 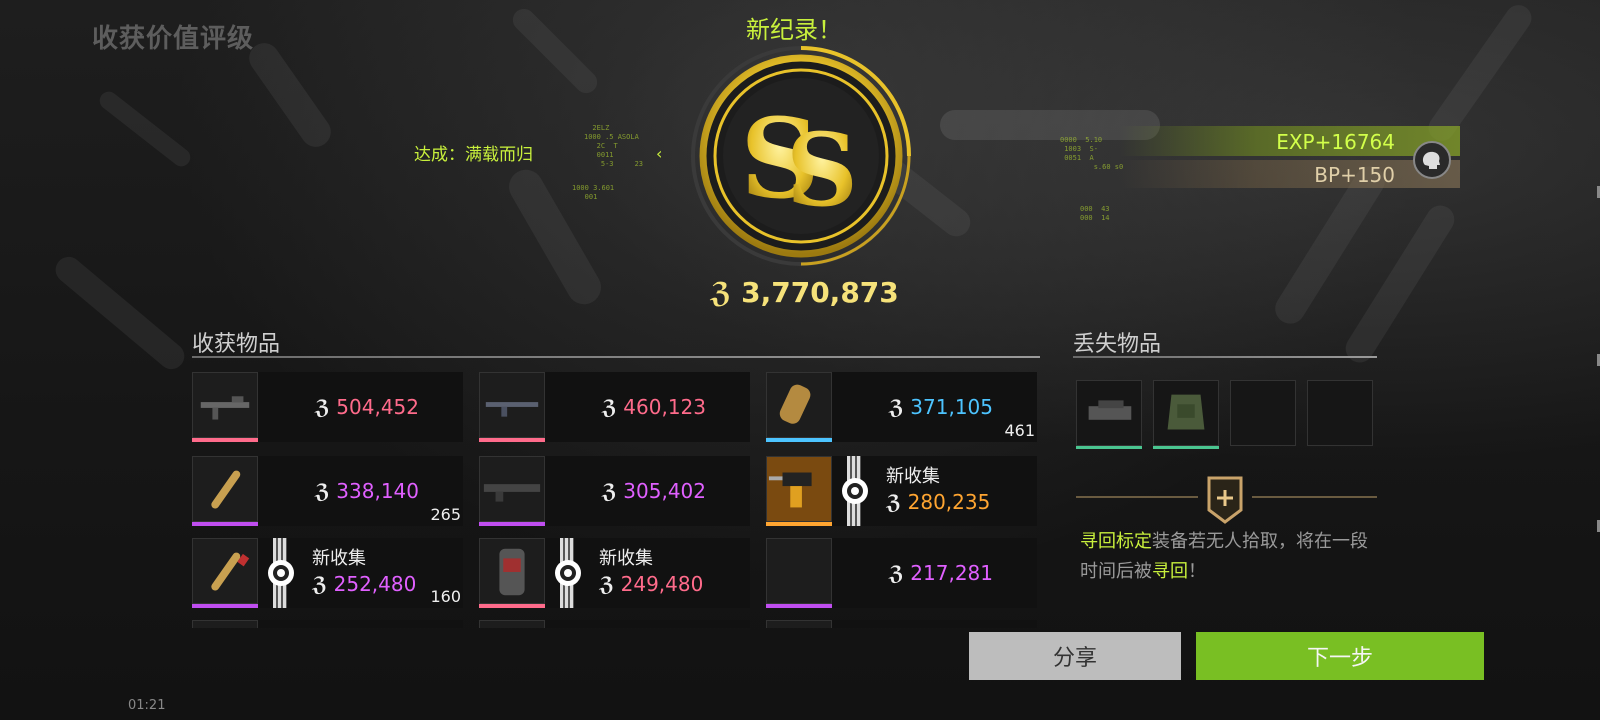 I want to click on item-value: ℨ 460,123, so click(x=654, y=407).